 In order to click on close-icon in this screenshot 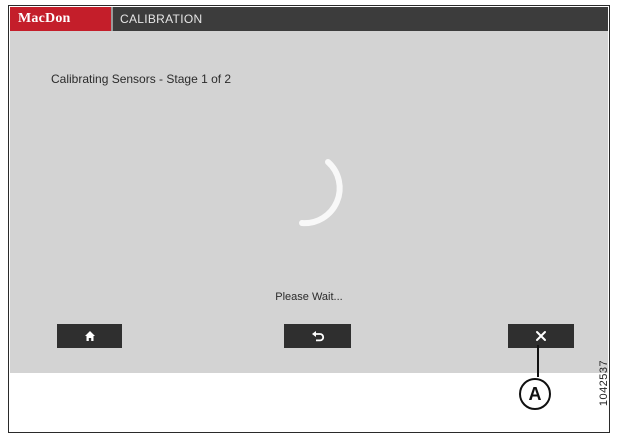, I will do `click(541, 336)`.